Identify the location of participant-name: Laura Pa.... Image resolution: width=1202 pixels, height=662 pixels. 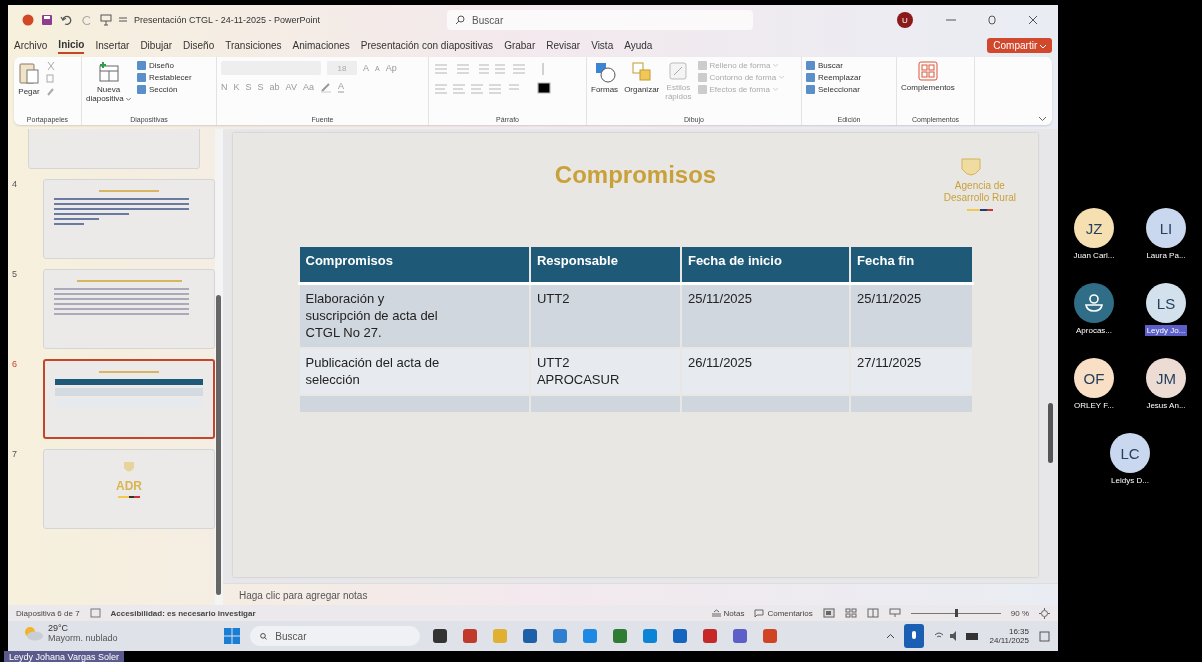
(1166, 255).